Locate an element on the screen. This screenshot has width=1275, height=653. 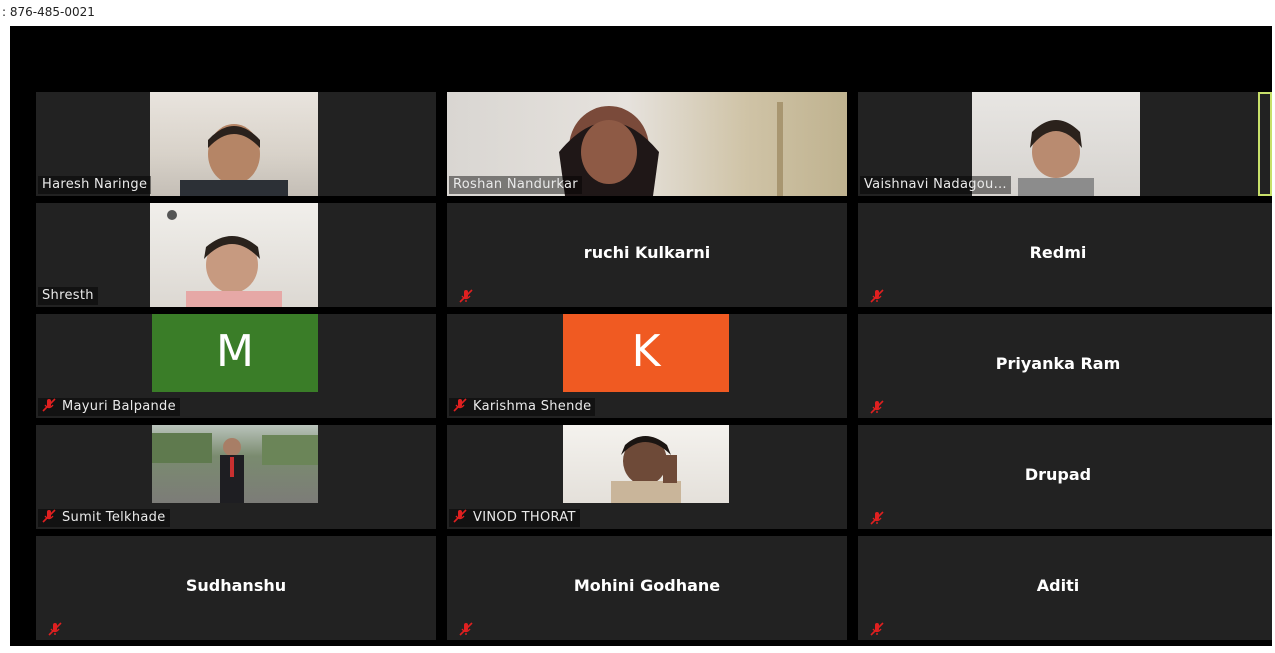
participant-name: Drupad is located at coordinates (1058, 474).